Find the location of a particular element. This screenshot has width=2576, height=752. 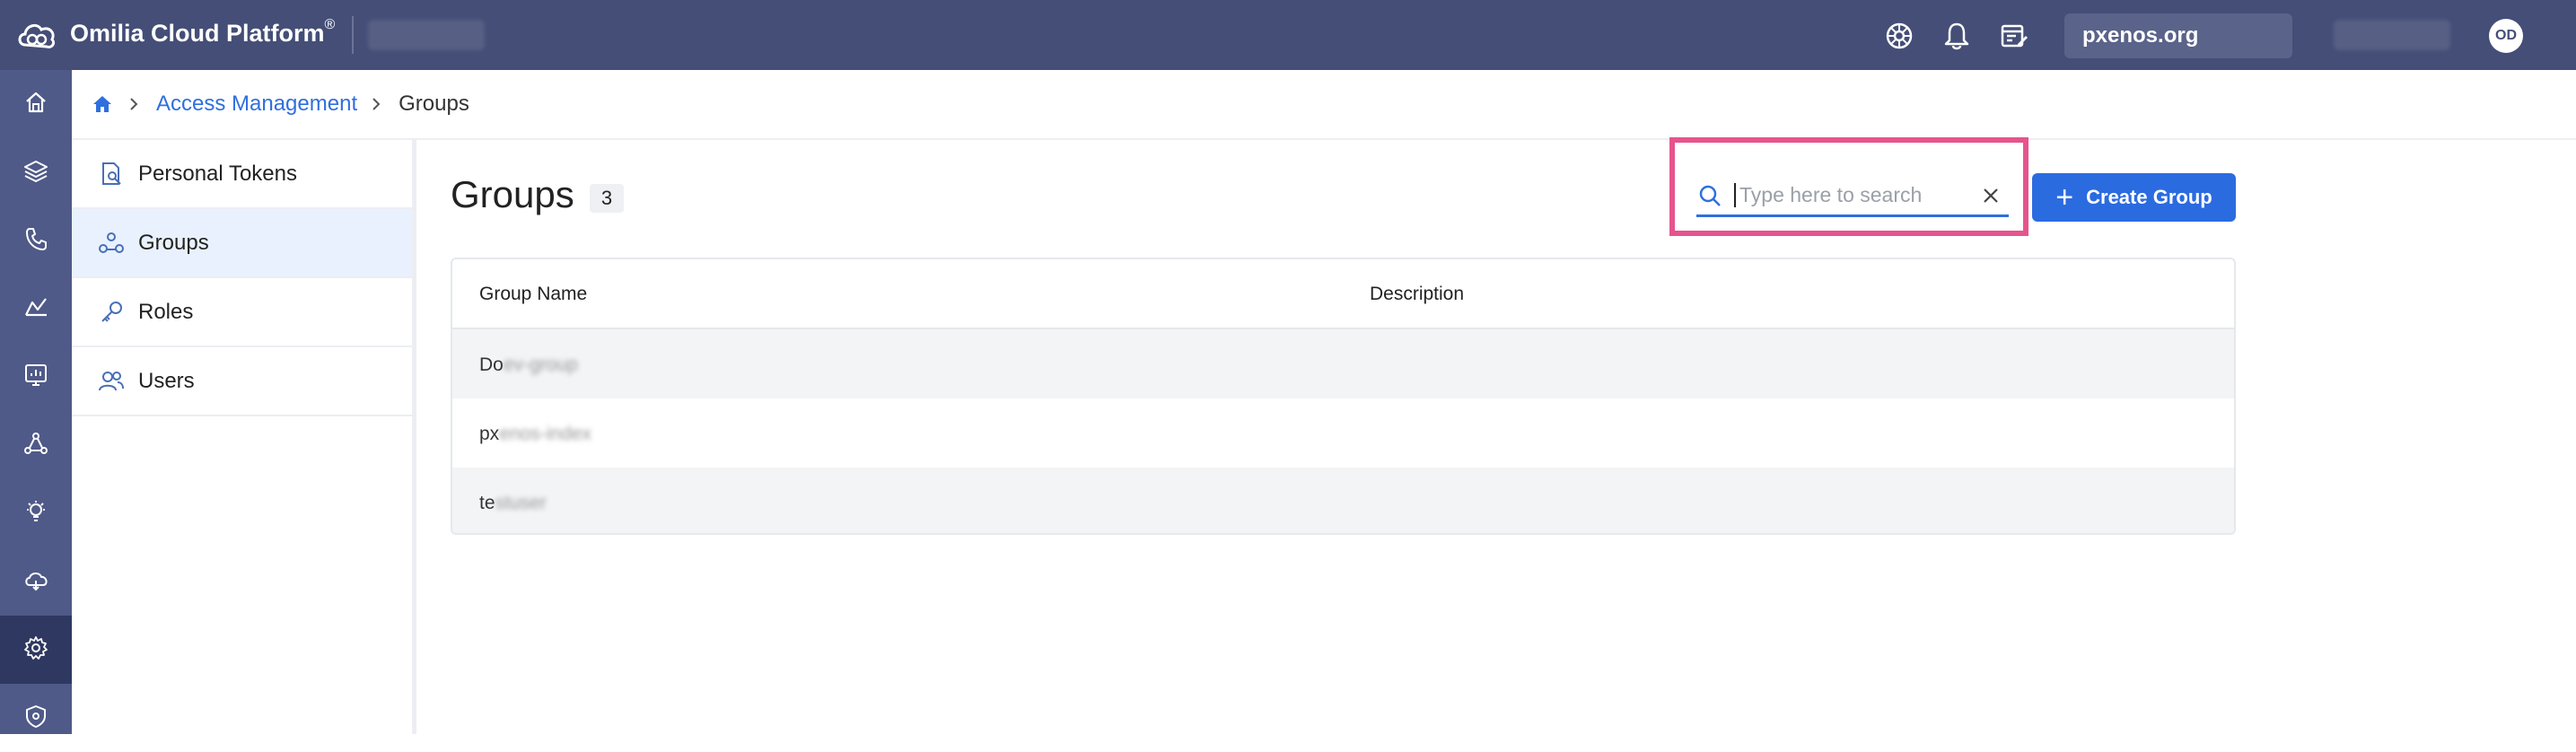

rail-cloud is located at coordinates (36, 581).